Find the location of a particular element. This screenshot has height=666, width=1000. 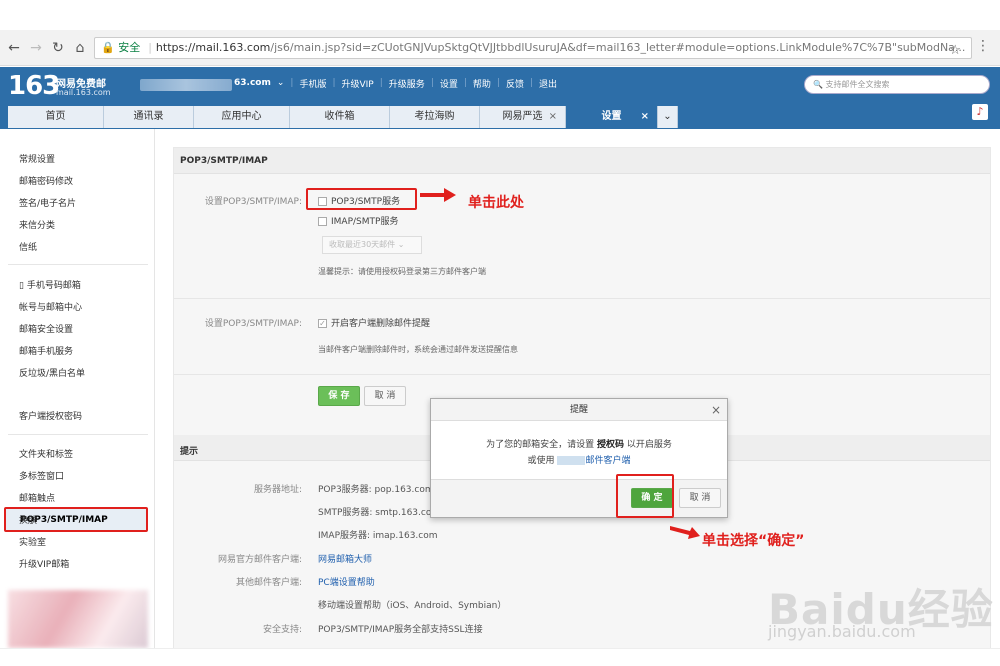

delete-reminder-desc: 当邮件客户端删除邮件时，系统会通过邮件发送提醒信息 is located at coordinates (418, 349).